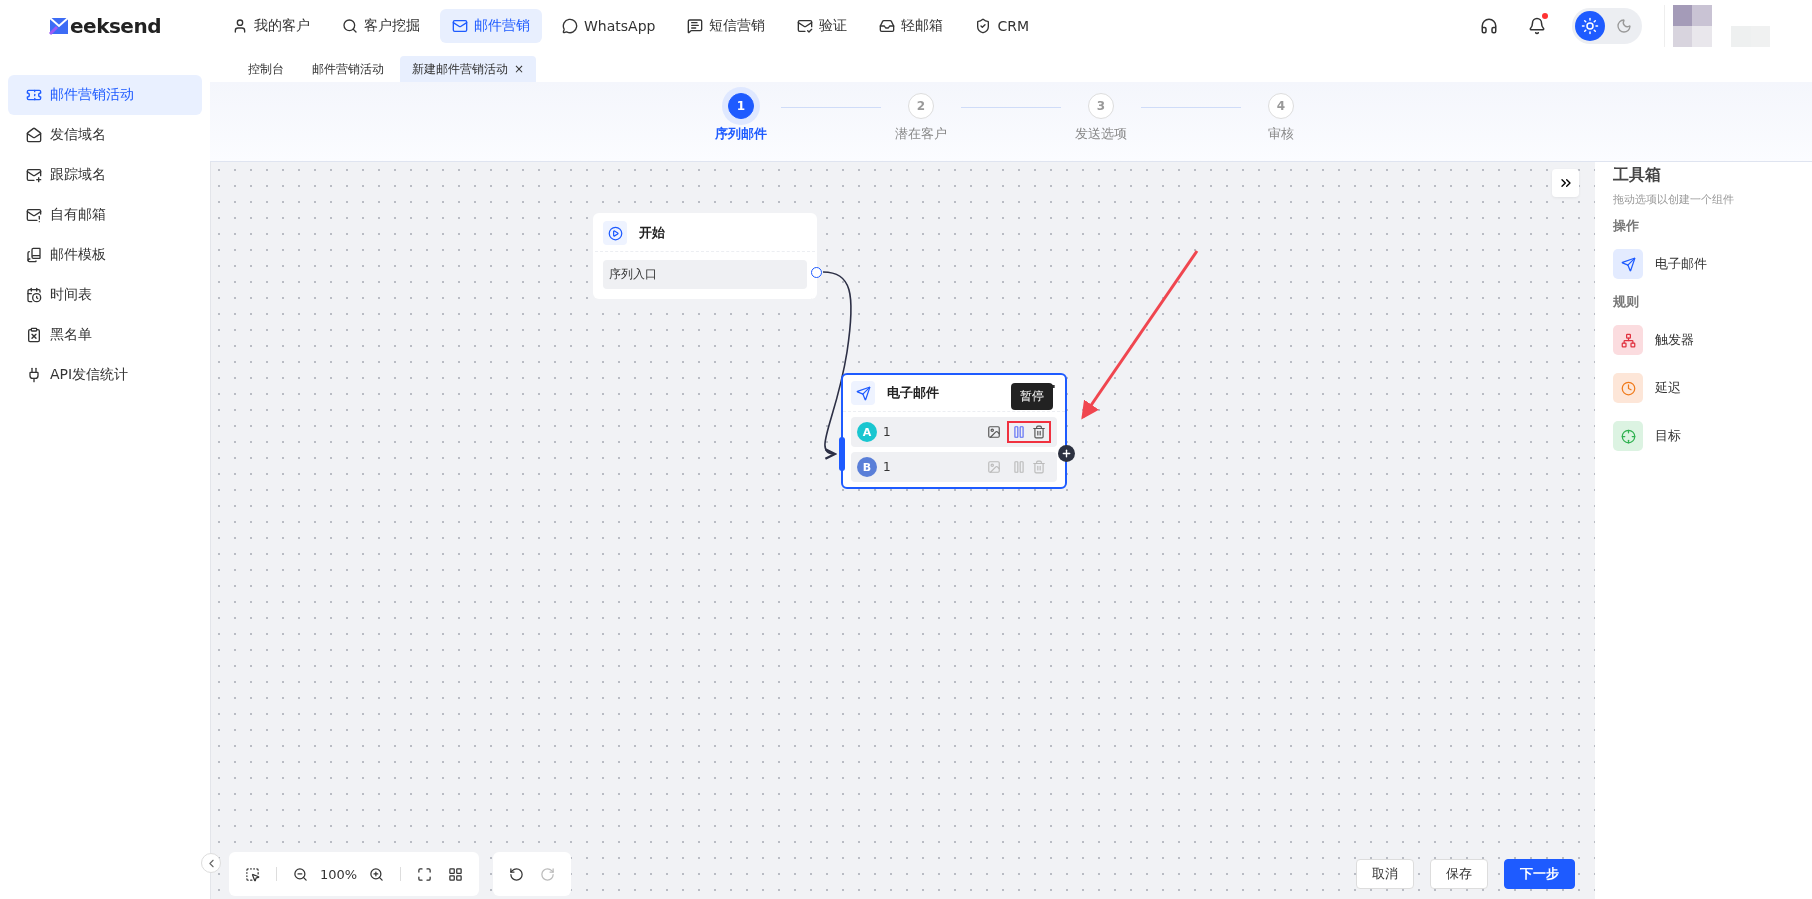 The image size is (1812, 899). Describe the element at coordinates (652, 233) in the screenshot. I see `node-title: 开始` at that location.